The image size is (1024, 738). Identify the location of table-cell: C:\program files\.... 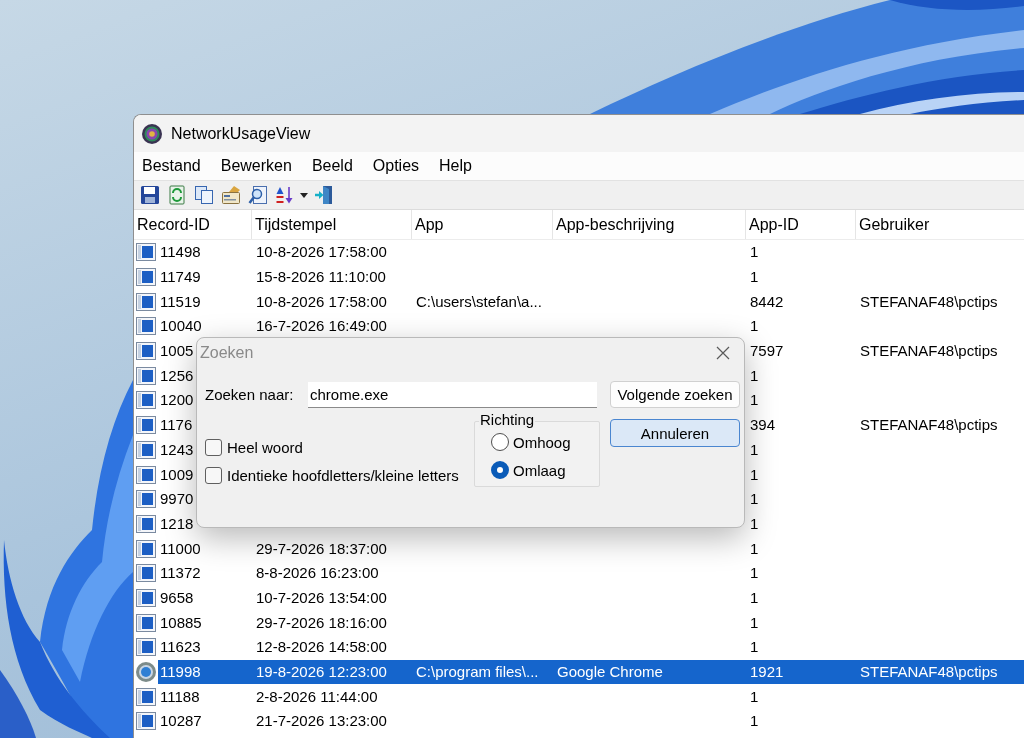
(477, 672).